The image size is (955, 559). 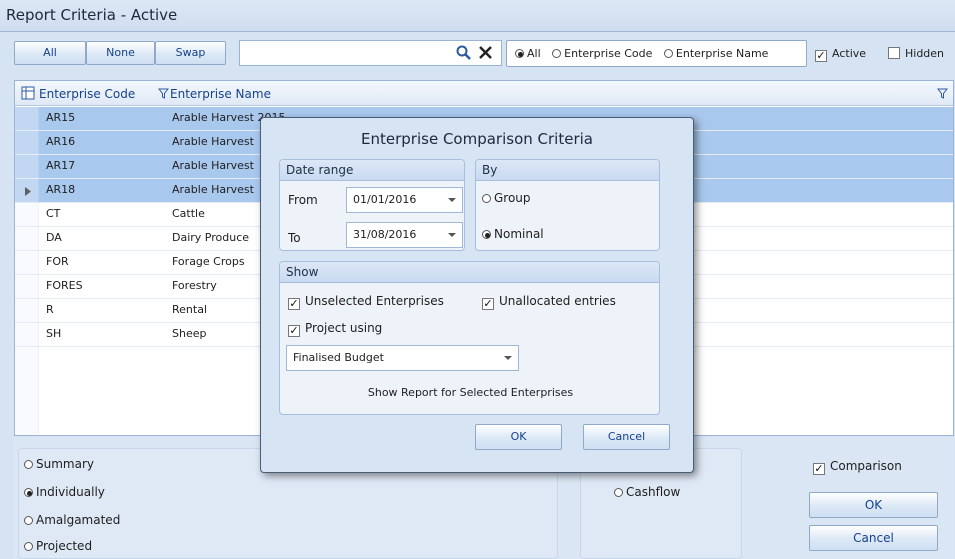 I want to click on window-title: Report Criteria - Active, so click(x=477, y=16).